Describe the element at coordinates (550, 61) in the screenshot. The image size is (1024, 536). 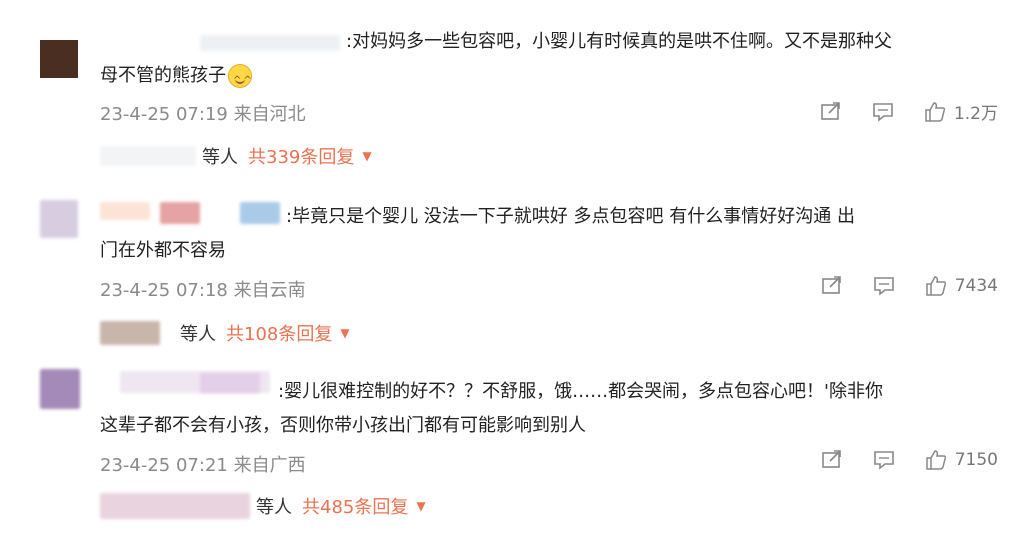
I see `comment-text: :对妈妈多一些包容吧，小婴儿有时候真的是哄不住啊。又不是那种父 母不管的熊孩子` at that location.